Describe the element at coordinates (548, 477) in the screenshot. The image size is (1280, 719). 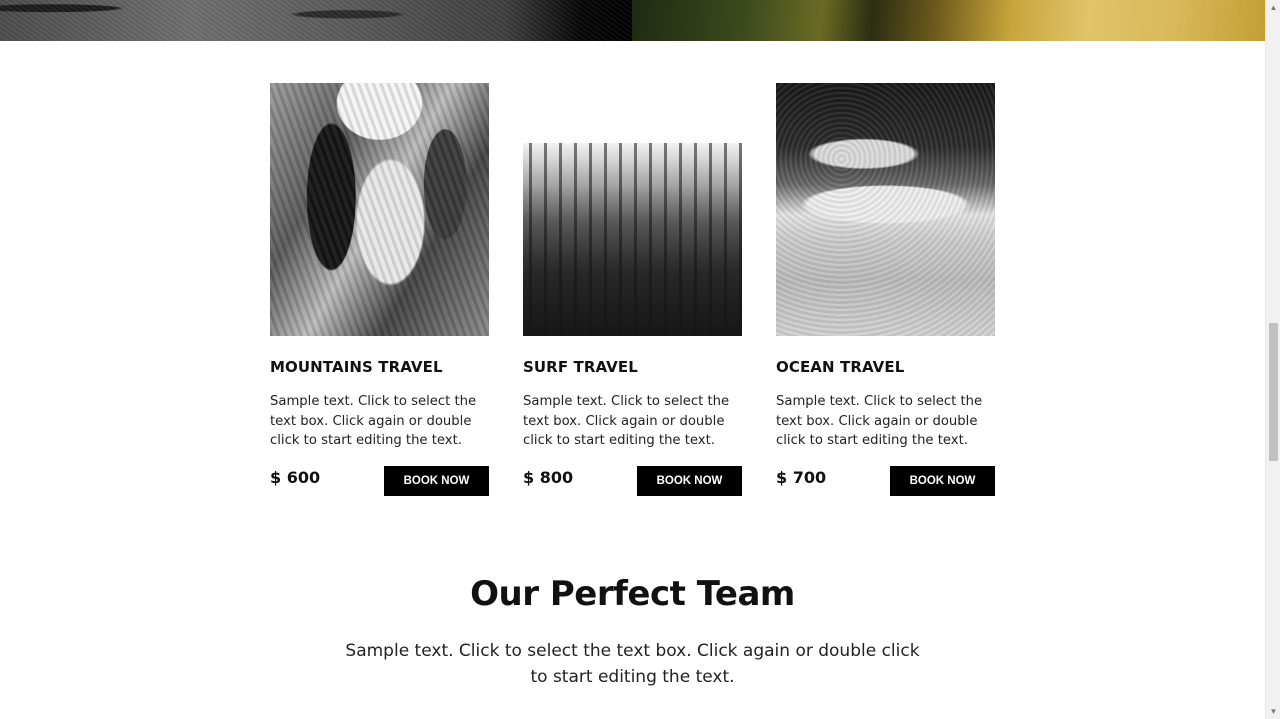
I see `card-price: $ 800` at that location.